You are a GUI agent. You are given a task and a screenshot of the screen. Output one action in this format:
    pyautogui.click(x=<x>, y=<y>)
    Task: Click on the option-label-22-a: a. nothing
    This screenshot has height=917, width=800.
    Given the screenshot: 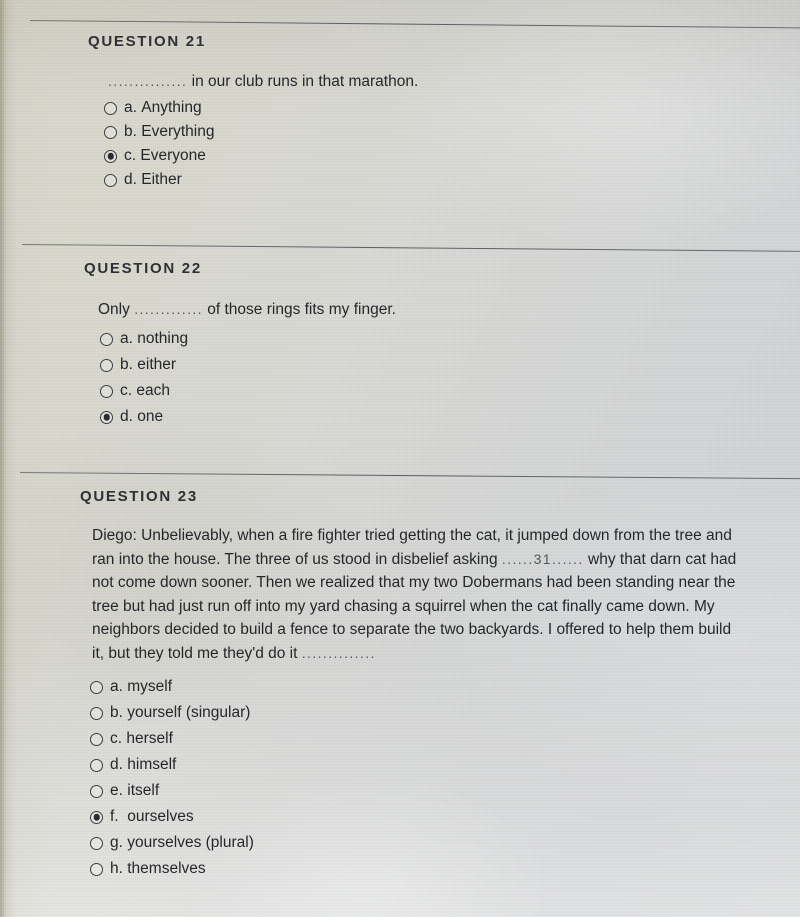 What is the action you would take?
    pyautogui.click(x=154, y=338)
    